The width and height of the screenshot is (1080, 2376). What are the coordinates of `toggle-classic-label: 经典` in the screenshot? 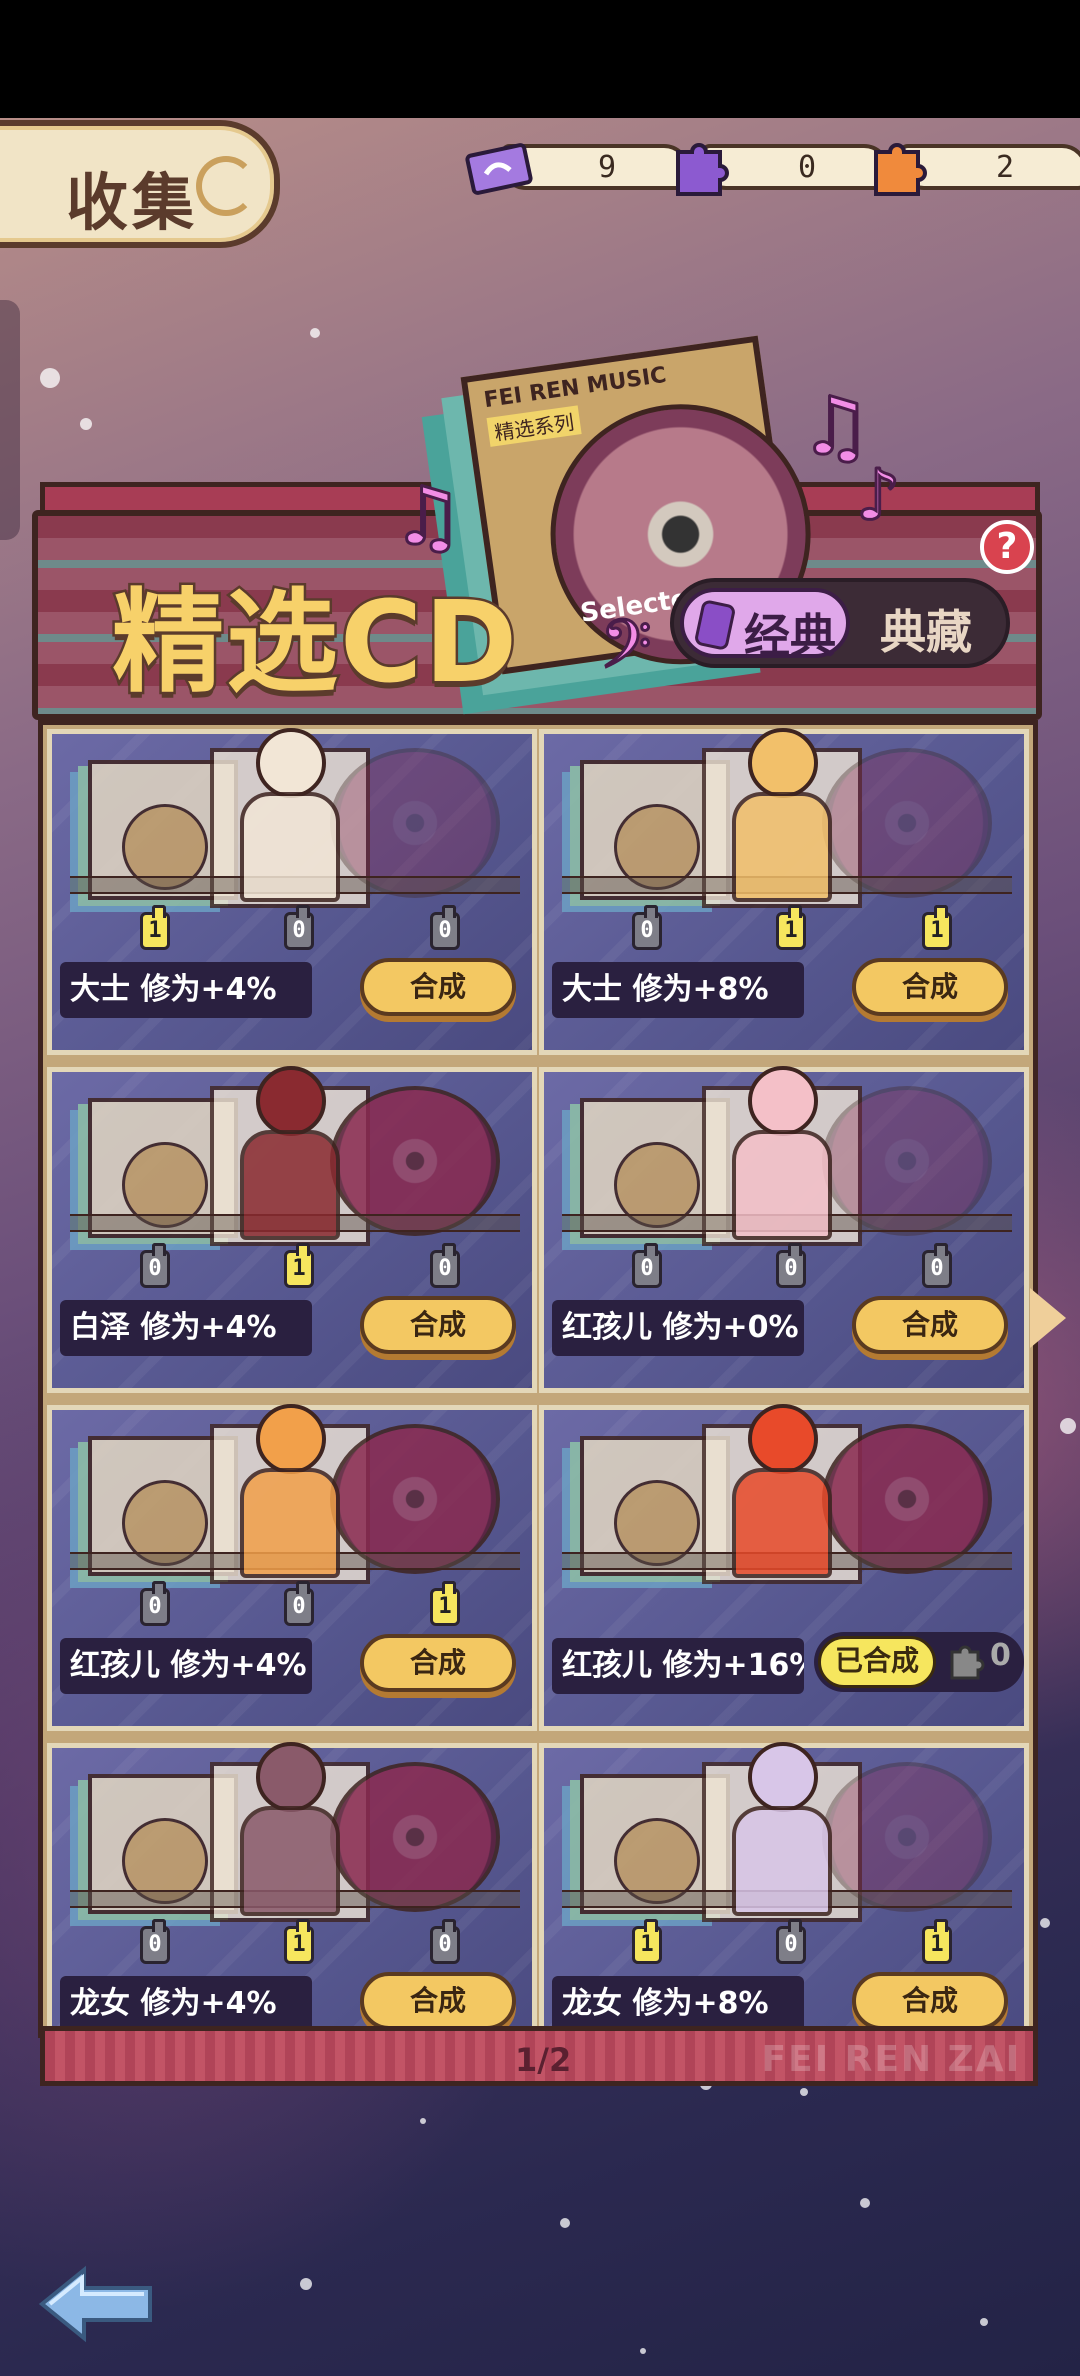 It's located at (790, 636).